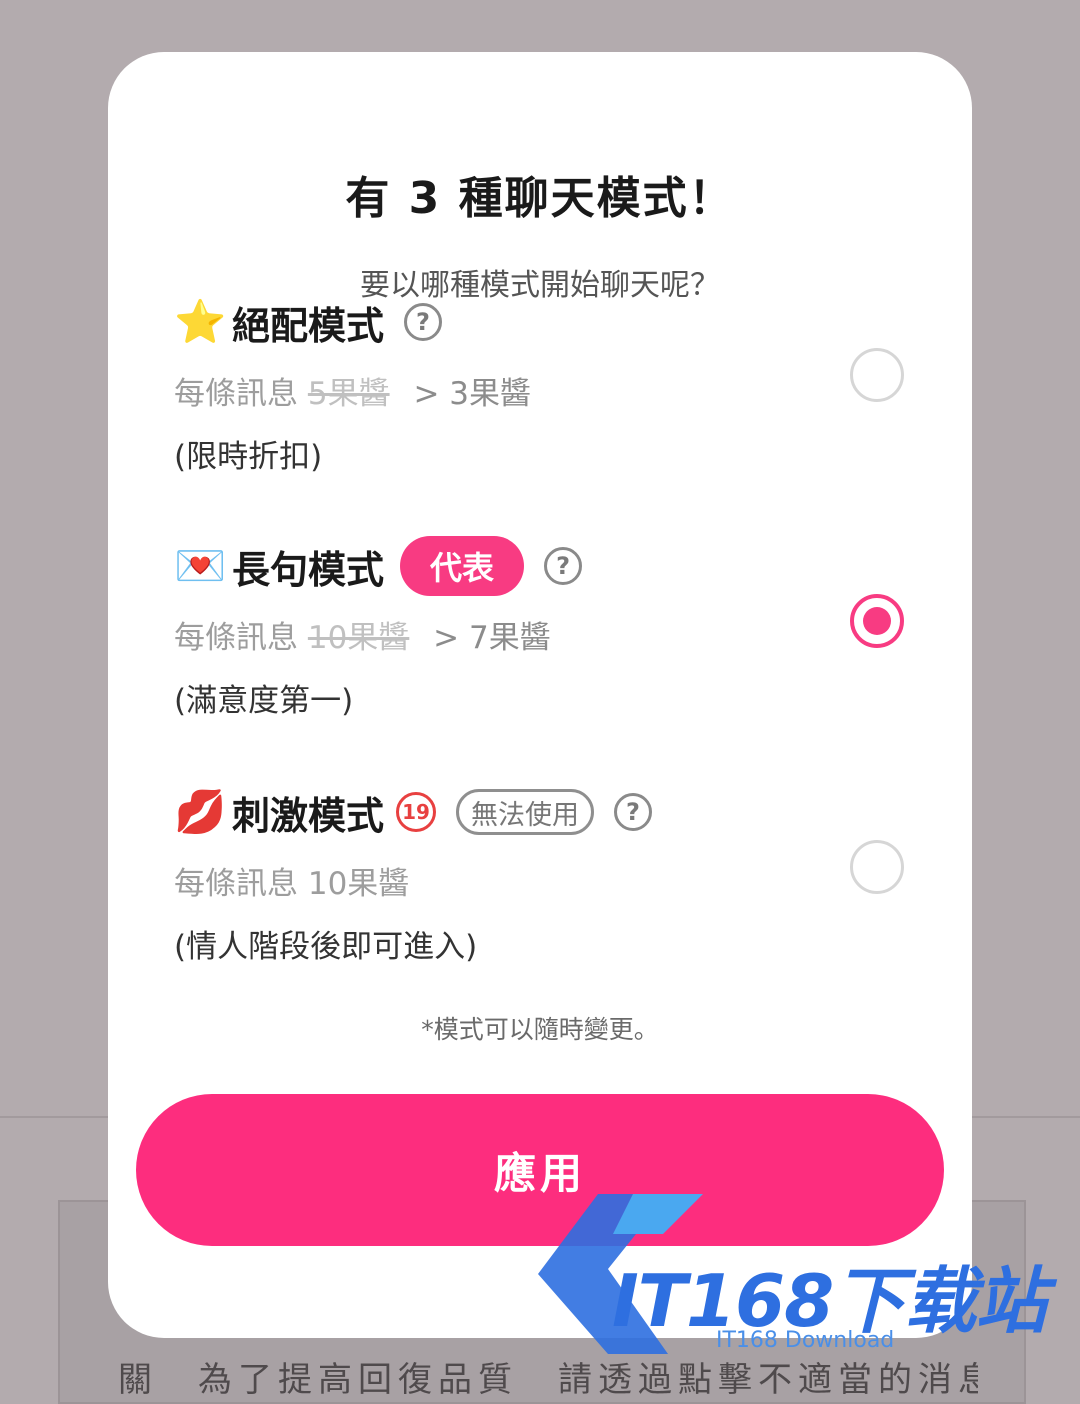 The height and width of the screenshot is (1404, 1080). I want to click on modal-title: 有 3 種聊天模式！, so click(540, 198).